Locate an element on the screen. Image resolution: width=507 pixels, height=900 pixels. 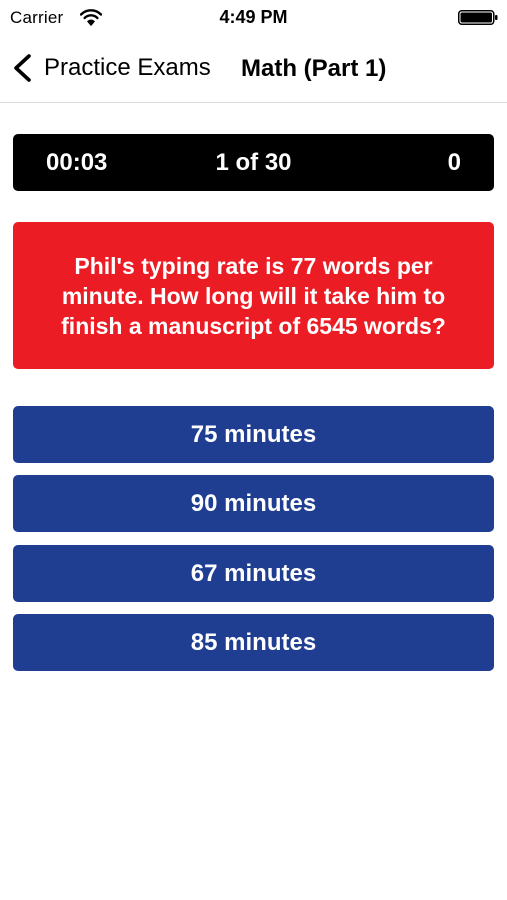
back-button-label: Practice Exams is located at coordinates (127, 67).